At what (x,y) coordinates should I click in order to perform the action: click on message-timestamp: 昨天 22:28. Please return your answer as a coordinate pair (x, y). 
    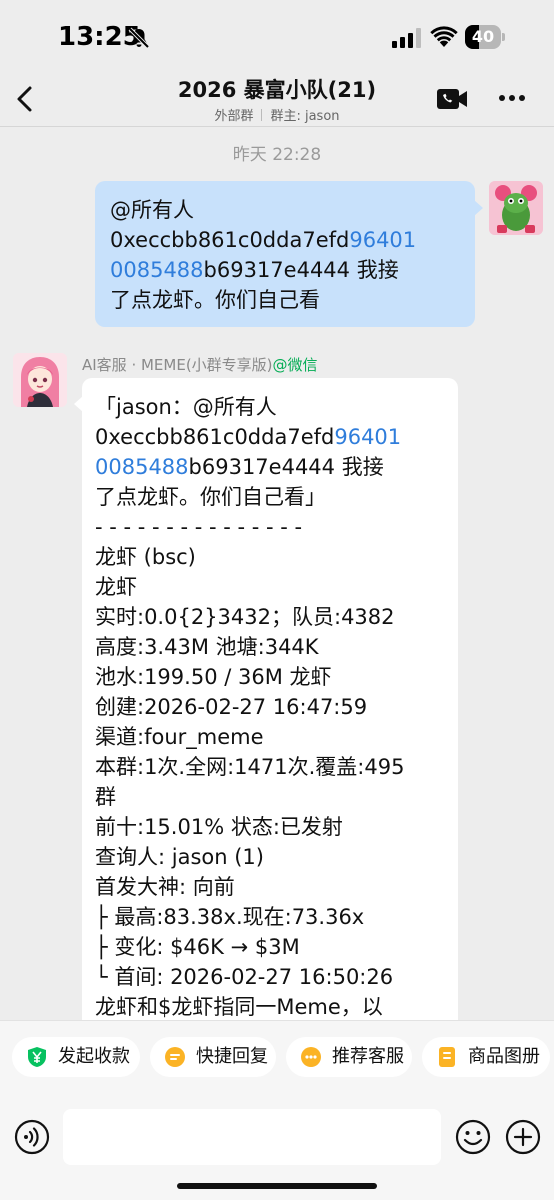
    Looking at the image, I should click on (277, 155).